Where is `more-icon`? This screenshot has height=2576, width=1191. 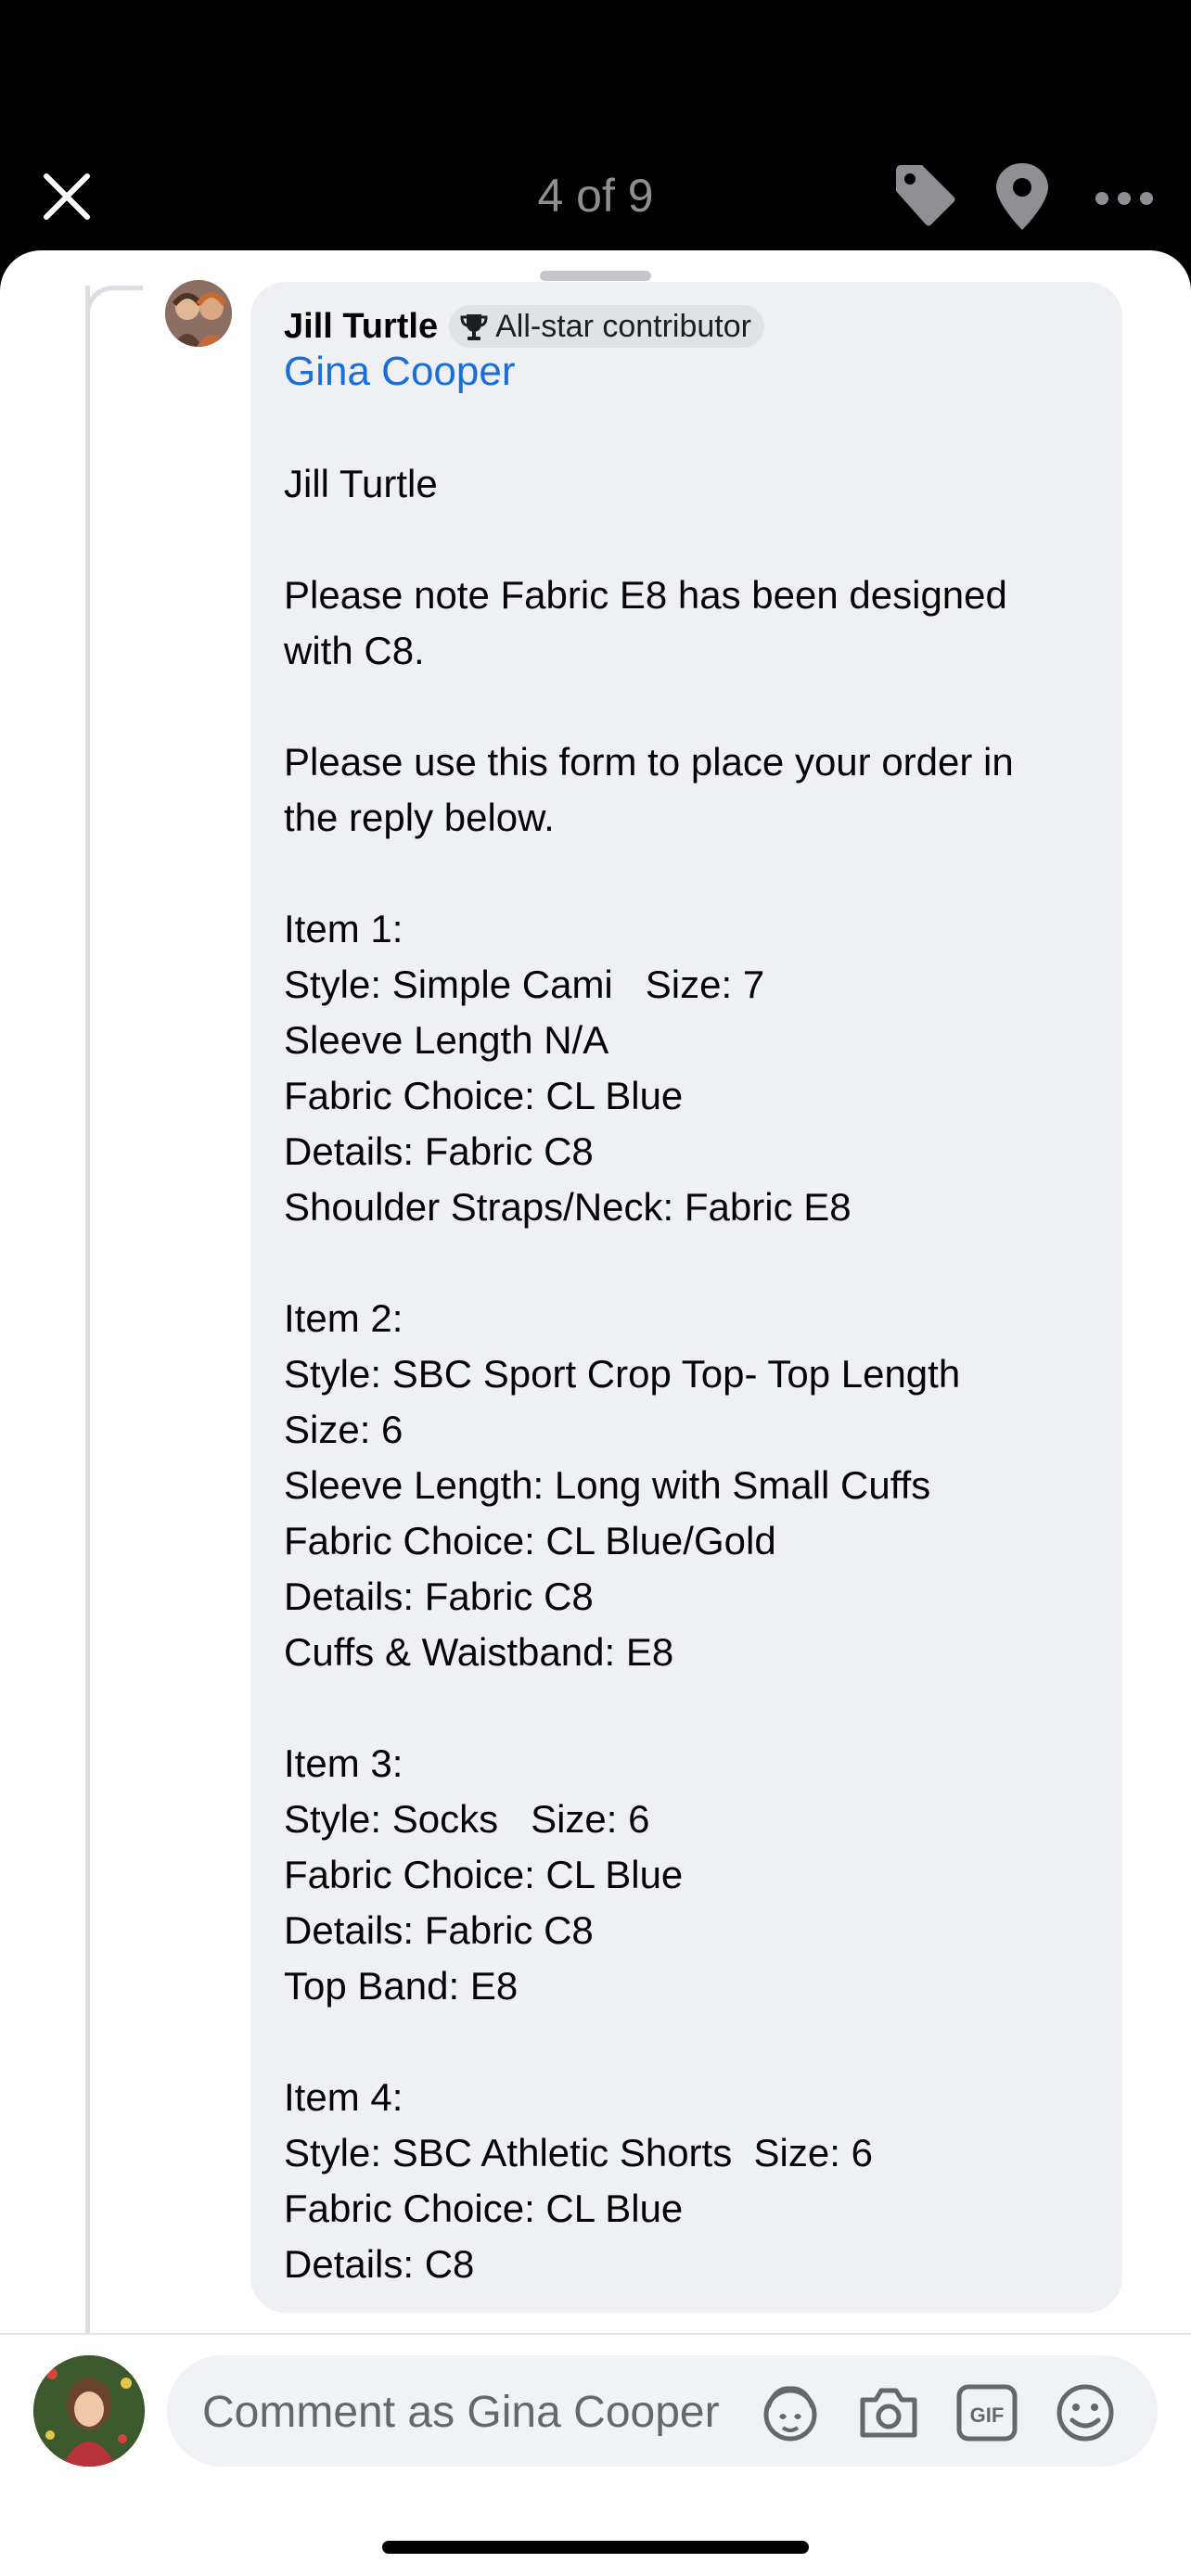 more-icon is located at coordinates (1124, 196).